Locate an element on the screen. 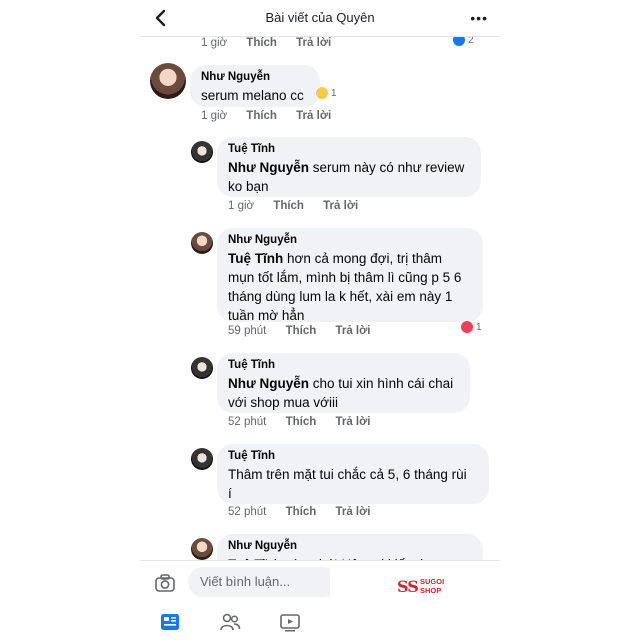 This screenshot has width=640, height=640. news-feed-icon is located at coordinates (170, 622).